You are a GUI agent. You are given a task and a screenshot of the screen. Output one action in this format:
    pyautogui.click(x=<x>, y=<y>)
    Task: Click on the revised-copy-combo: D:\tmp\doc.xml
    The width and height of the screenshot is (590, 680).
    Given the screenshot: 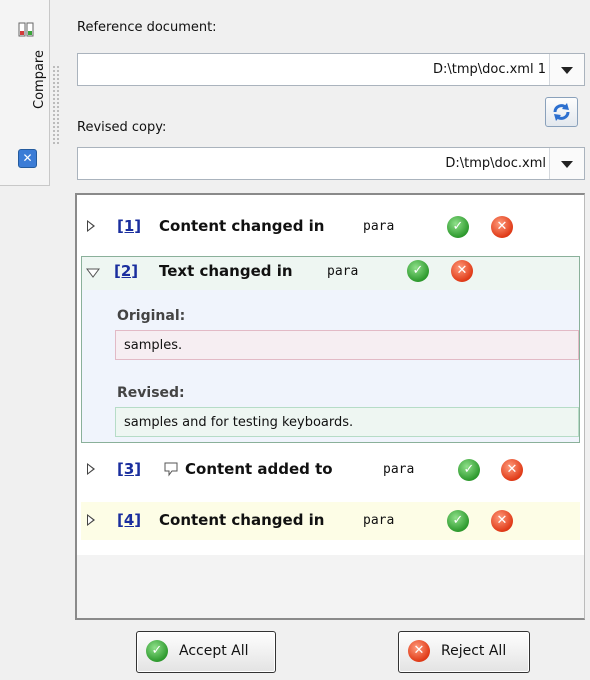 What is the action you would take?
    pyautogui.click(x=331, y=163)
    